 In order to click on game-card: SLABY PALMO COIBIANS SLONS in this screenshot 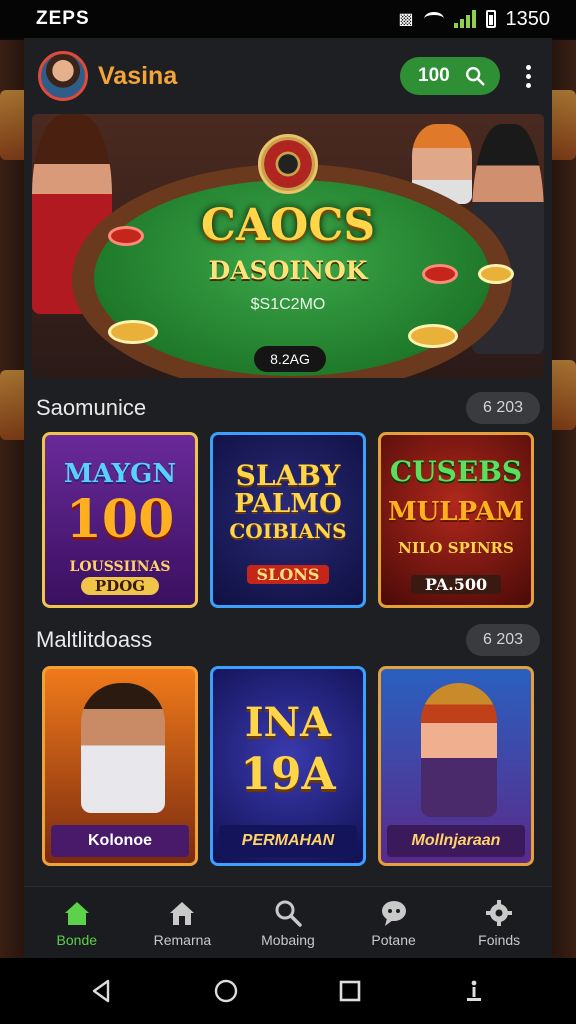, I will do `click(288, 520)`.